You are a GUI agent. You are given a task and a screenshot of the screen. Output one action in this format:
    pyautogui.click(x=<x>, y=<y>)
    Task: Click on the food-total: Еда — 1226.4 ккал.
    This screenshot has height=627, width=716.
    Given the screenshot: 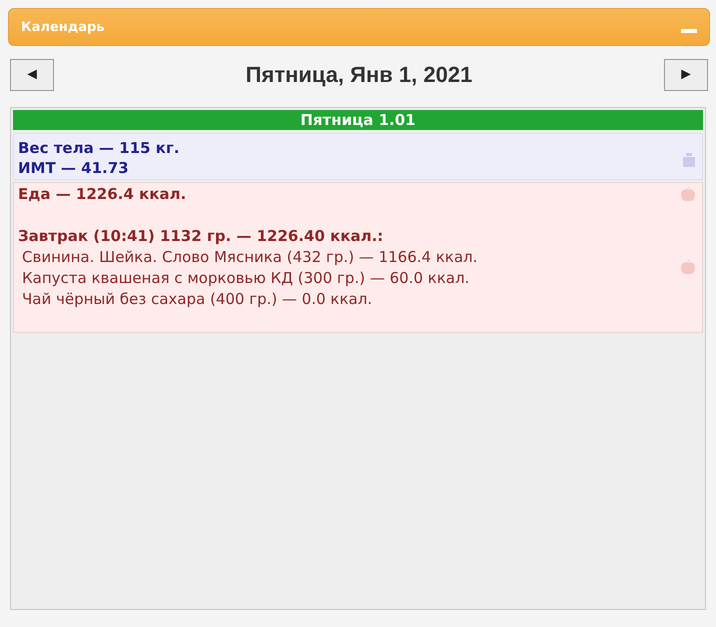 What is the action you would take?
    pyautogui.click(x=102, y=194)
    